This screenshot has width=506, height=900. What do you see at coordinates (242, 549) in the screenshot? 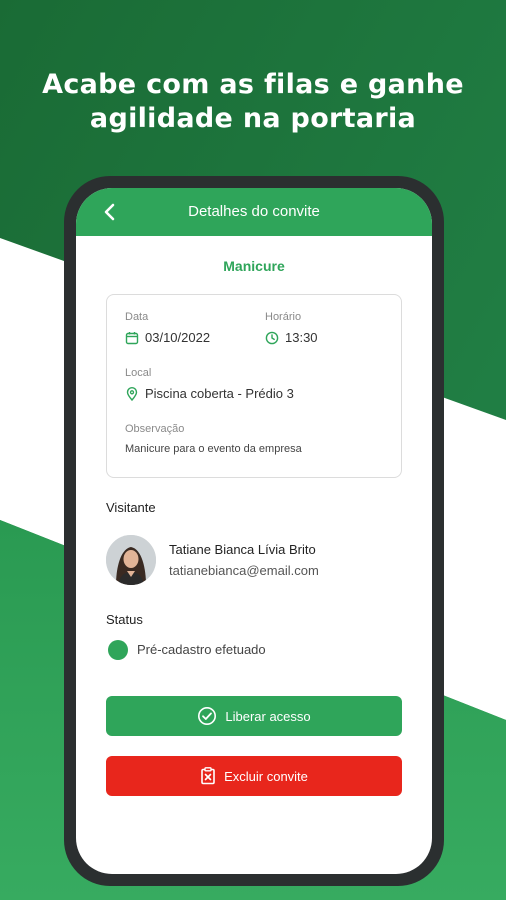
I see `visitor-name: Tatiane Bianca Lívia Brito` at bounding box center [242, 549].